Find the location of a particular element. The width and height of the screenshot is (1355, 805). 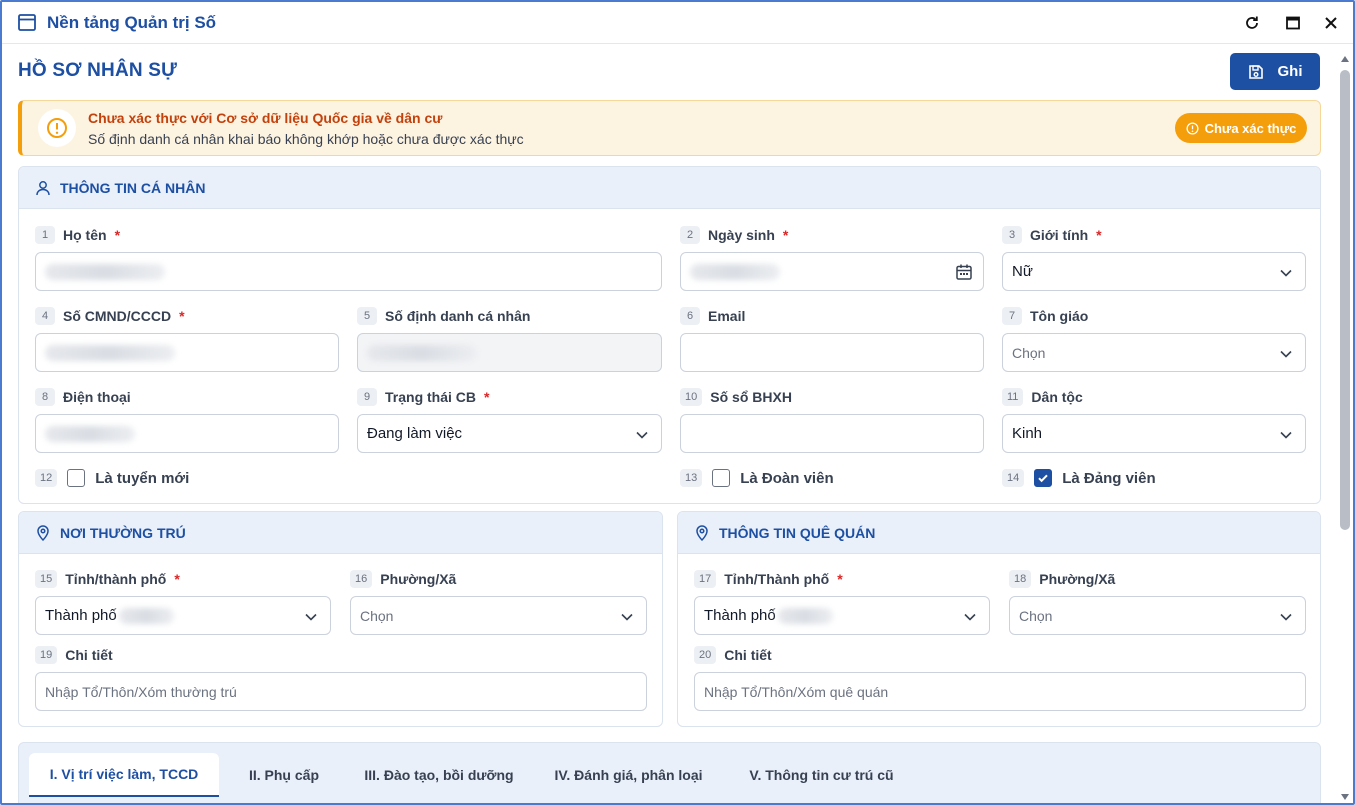

email-label: 6 Email is located at coordinates (712, 316).